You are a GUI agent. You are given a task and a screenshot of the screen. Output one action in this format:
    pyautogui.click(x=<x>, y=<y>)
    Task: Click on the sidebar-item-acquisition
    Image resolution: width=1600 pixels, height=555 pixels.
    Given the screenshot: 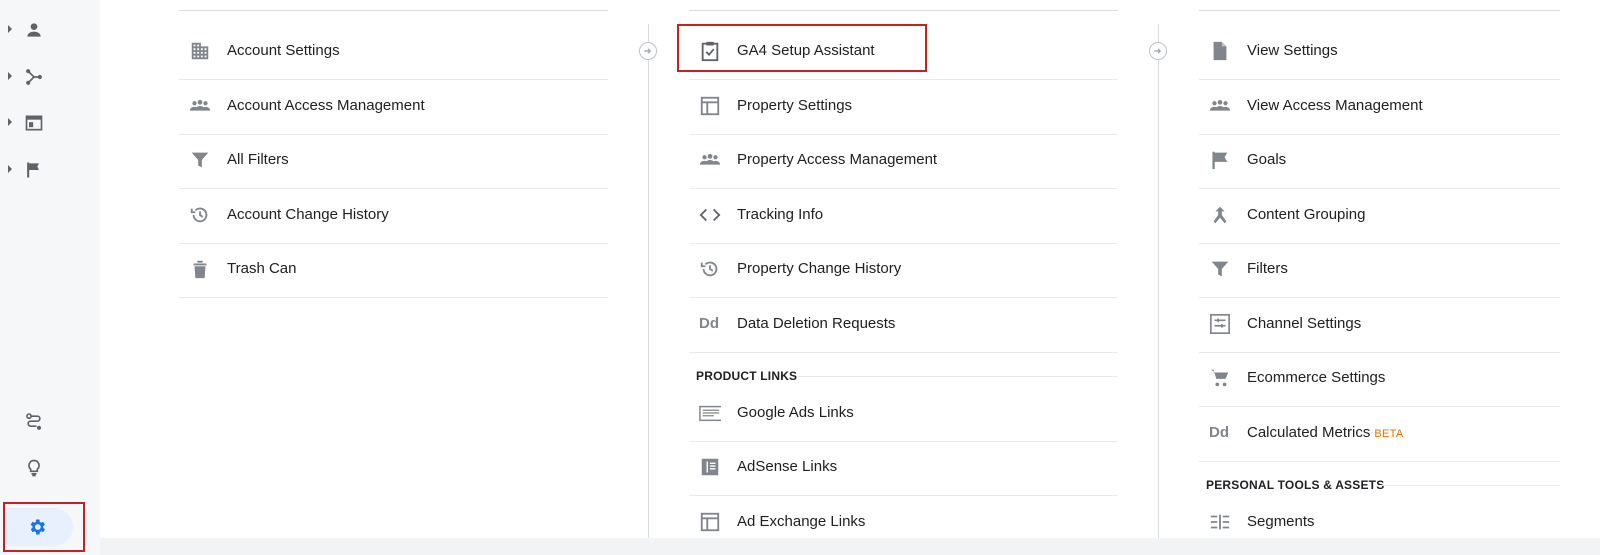 What is the action you would take?
    pyautogui.click(x=50, y=77)
    